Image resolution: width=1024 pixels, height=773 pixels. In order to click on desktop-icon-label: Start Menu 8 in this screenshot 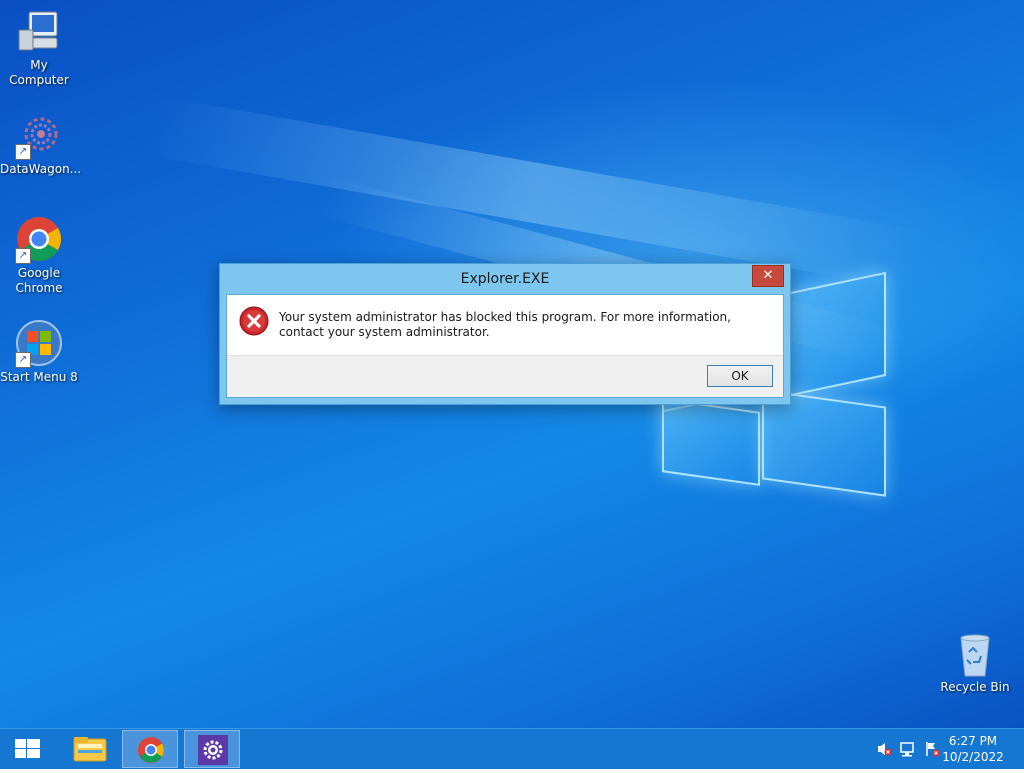, I will do `click(39, 377)`.